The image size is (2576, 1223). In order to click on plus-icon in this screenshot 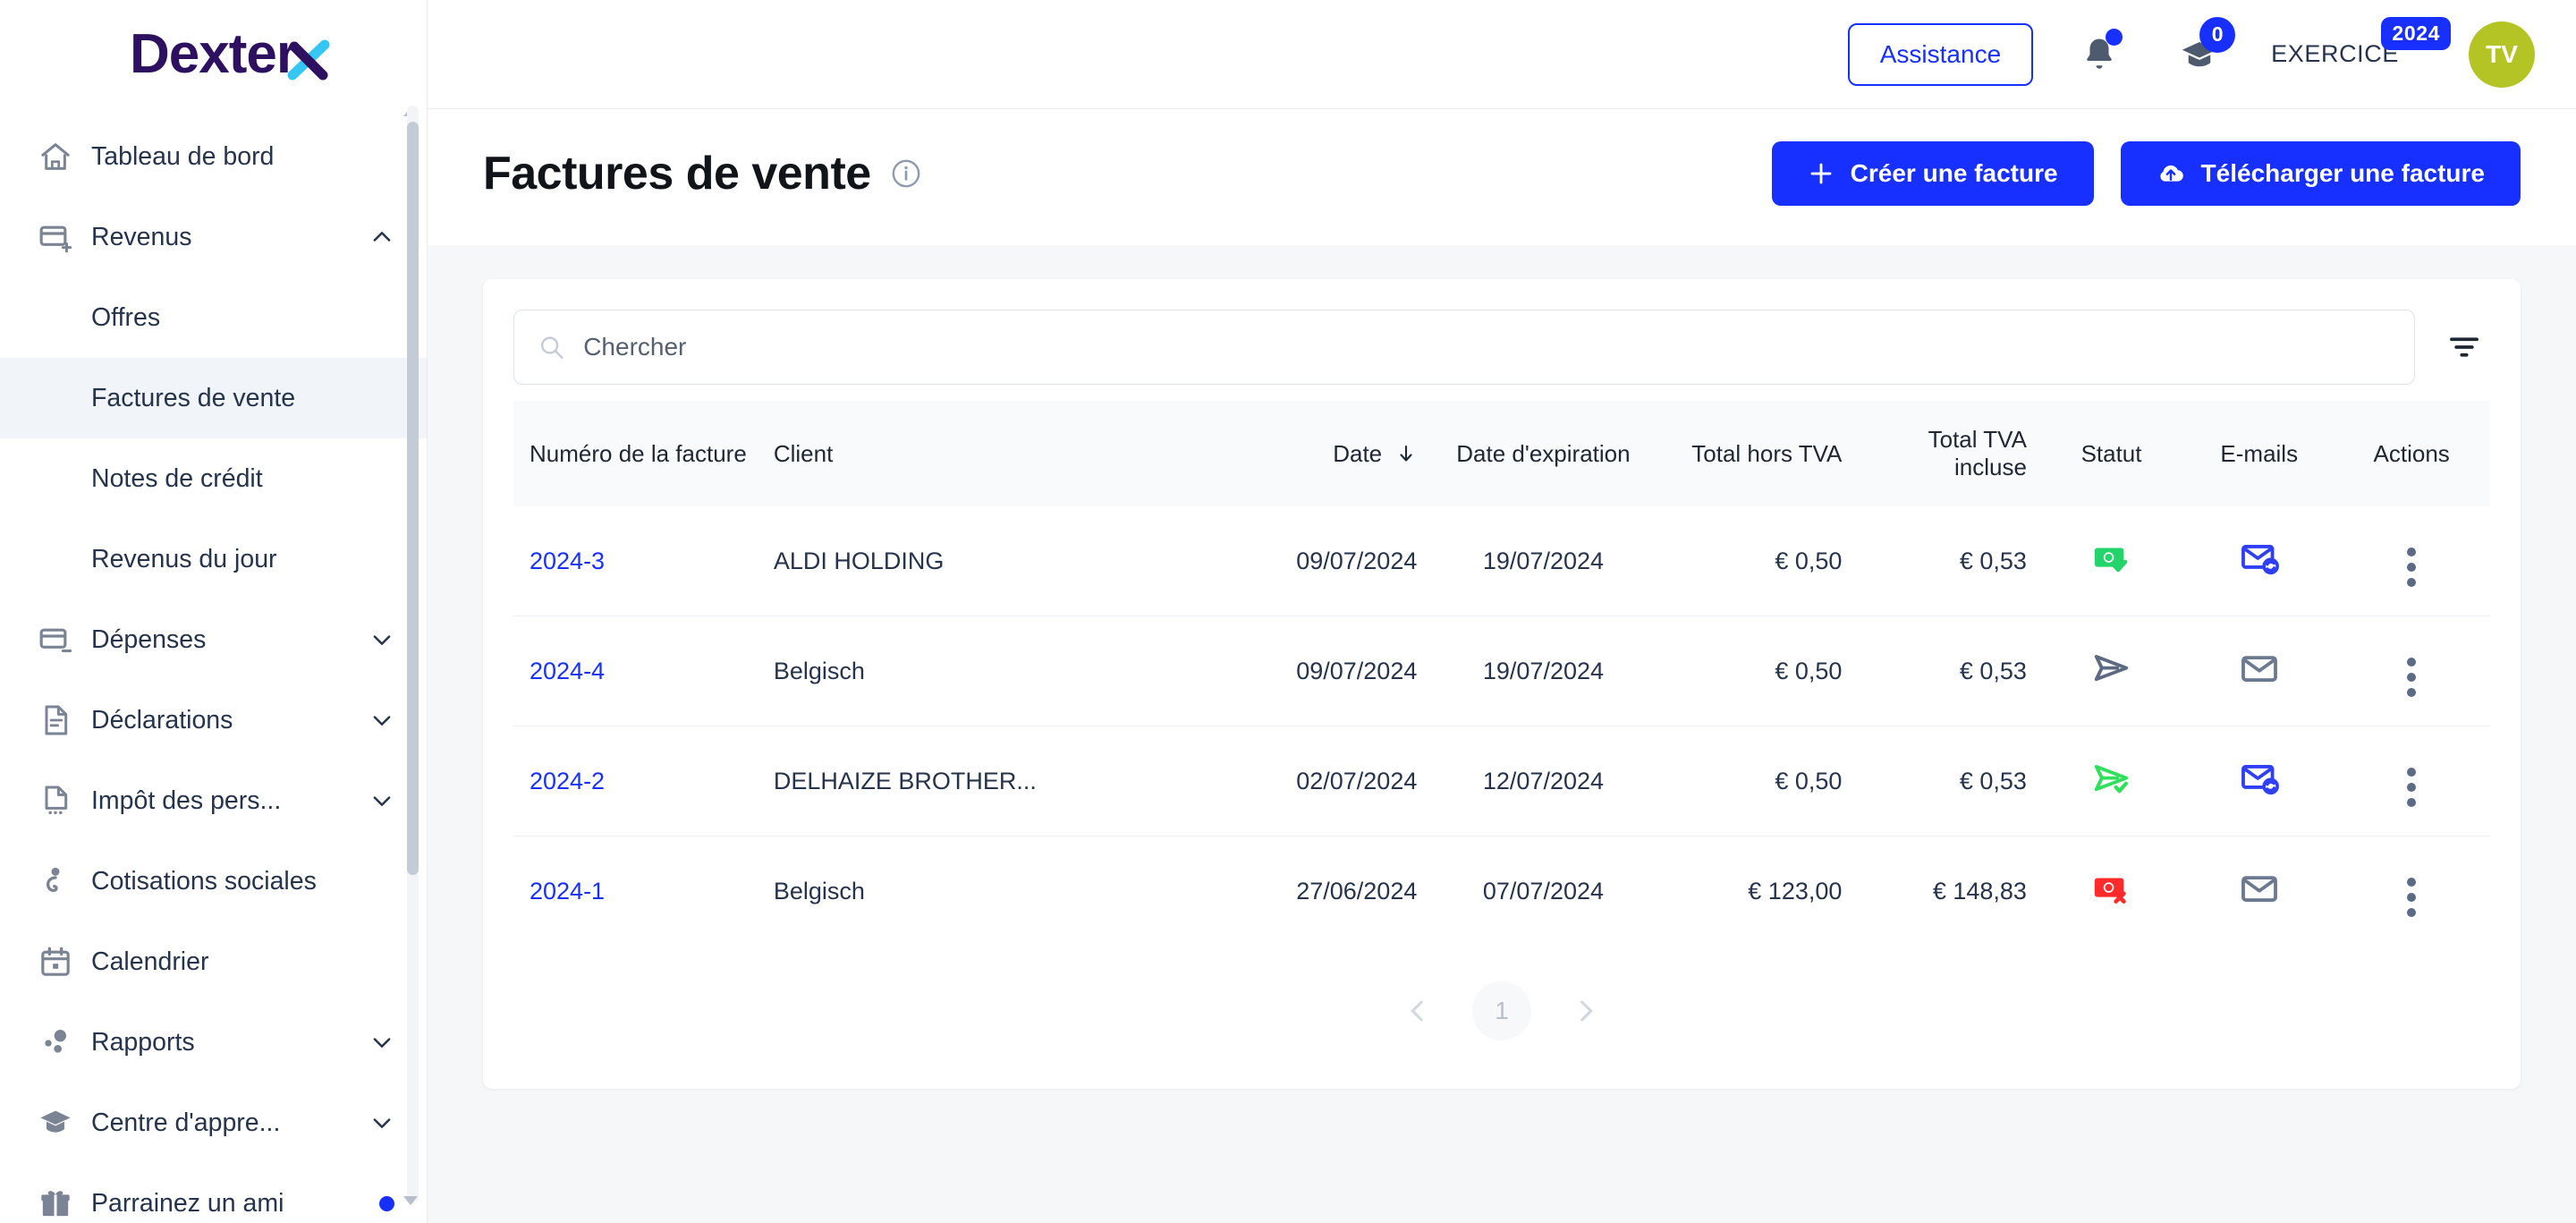, I will do `click(1821, 173)`.